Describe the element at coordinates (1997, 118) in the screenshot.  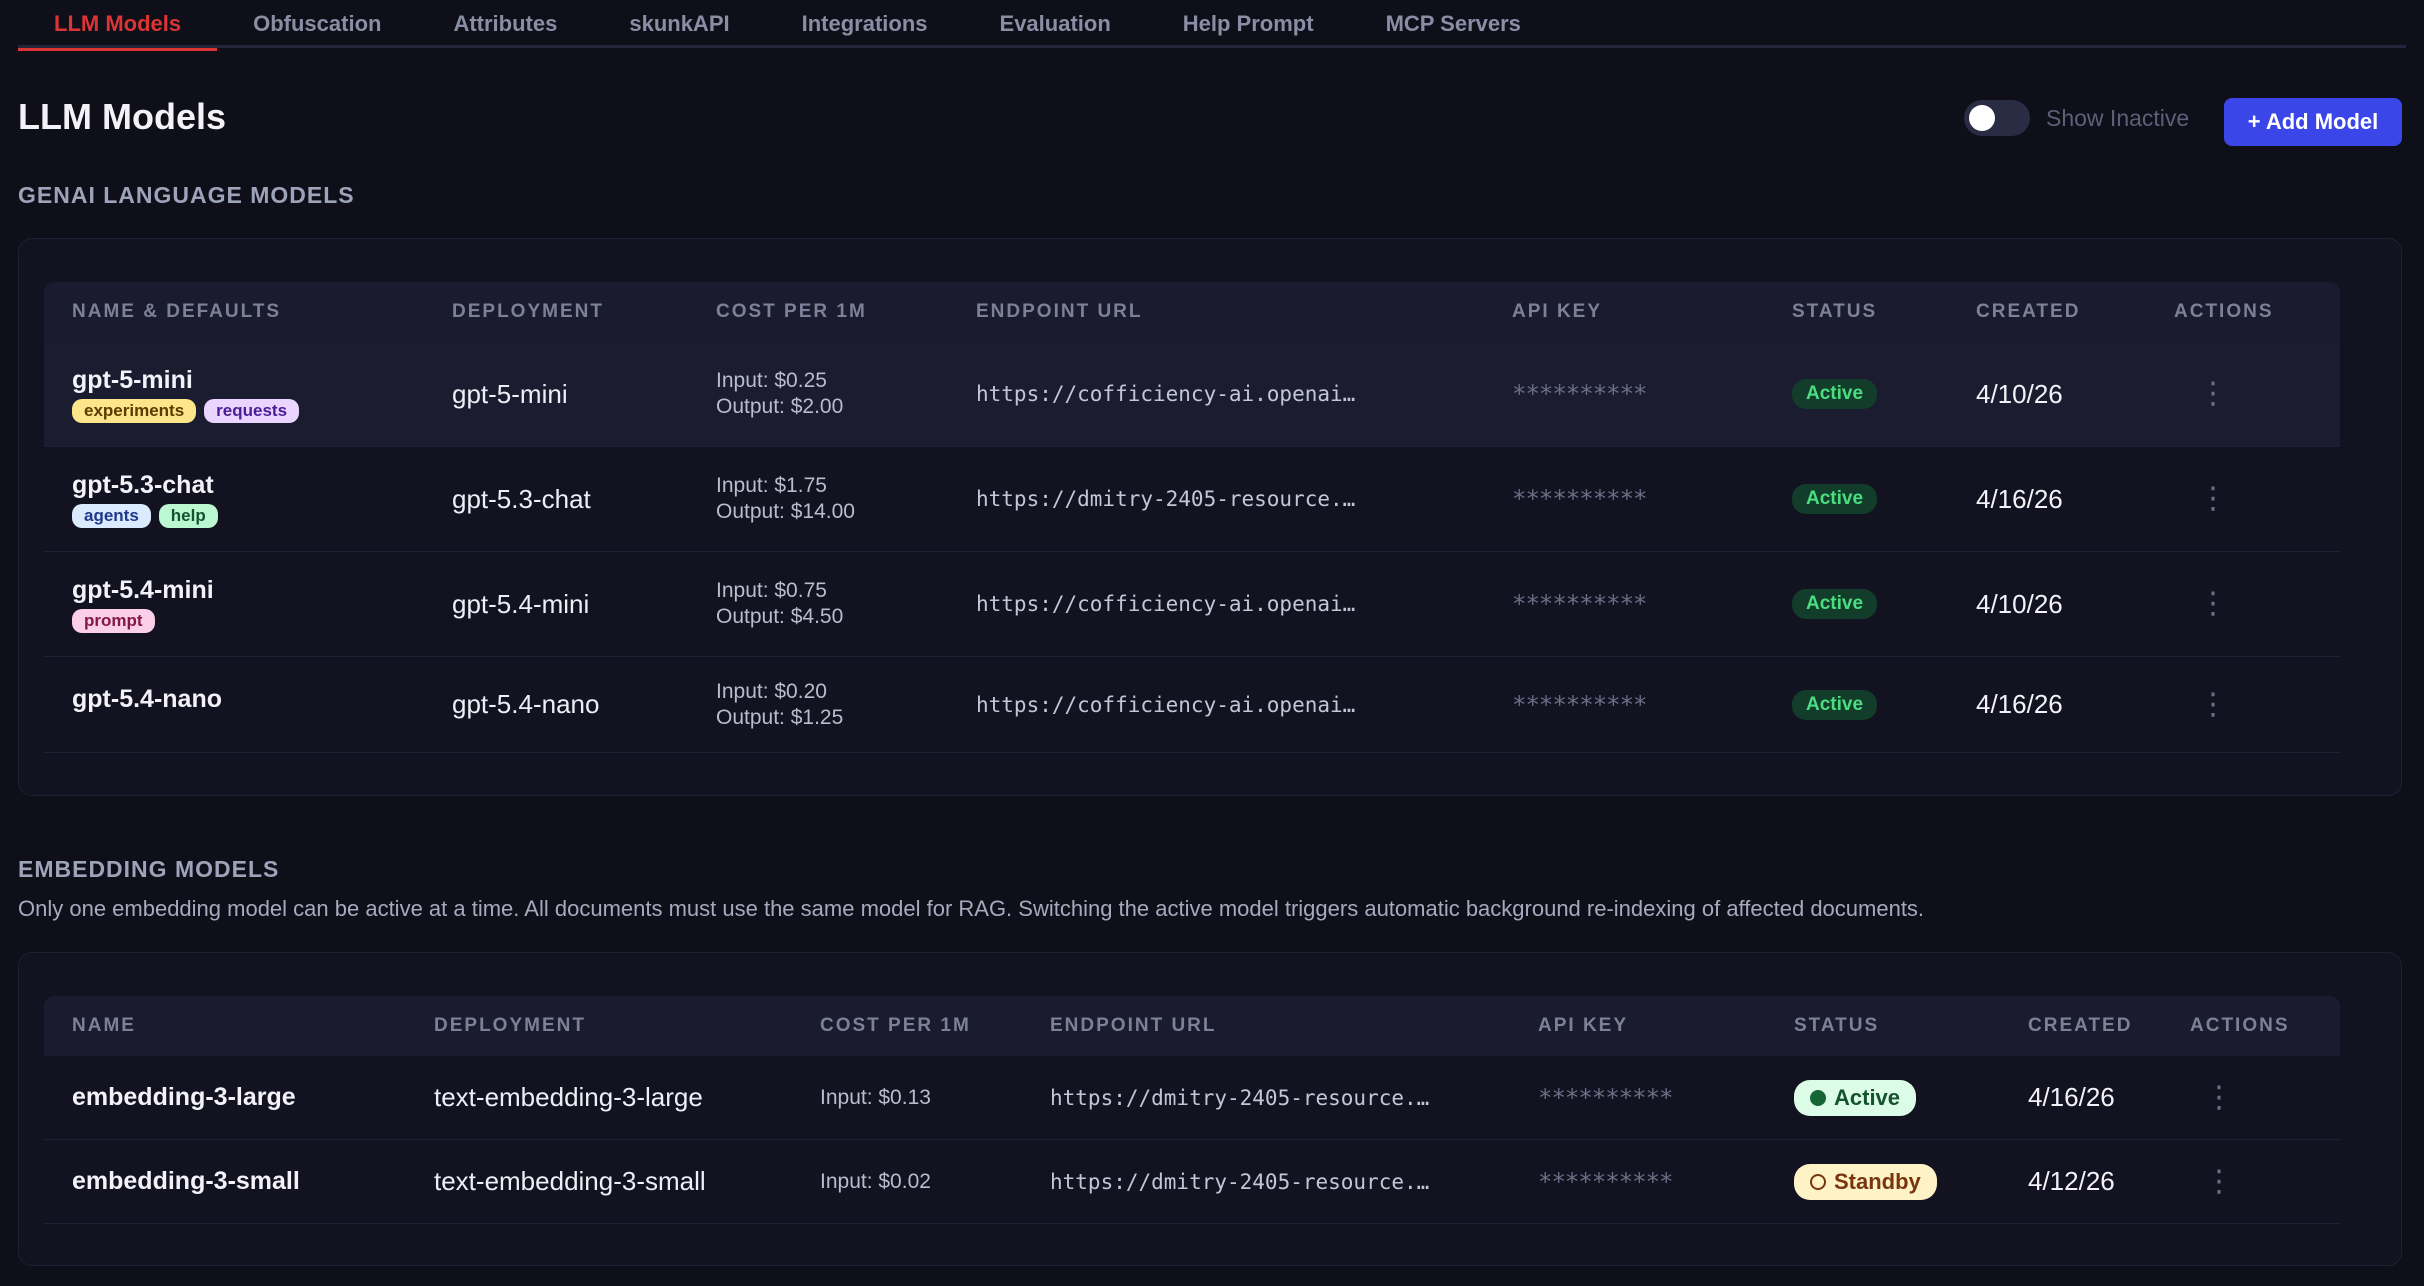
I see `show-inactive-toggle` at that location.